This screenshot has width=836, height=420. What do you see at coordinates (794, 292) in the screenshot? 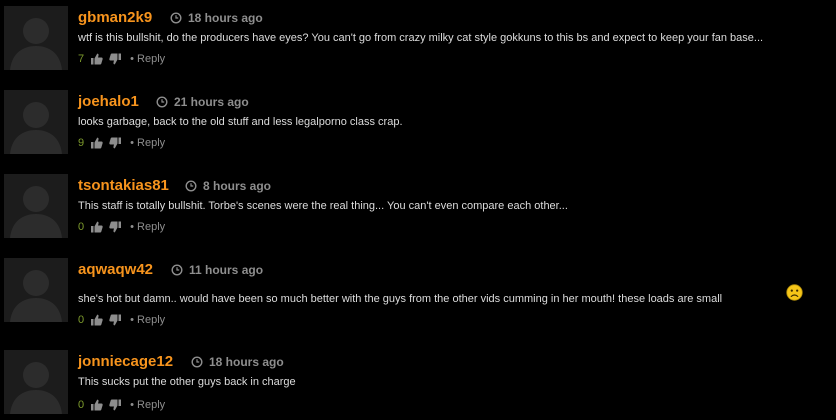
I see `sad-face-icon` at bounding box center [794, 292].